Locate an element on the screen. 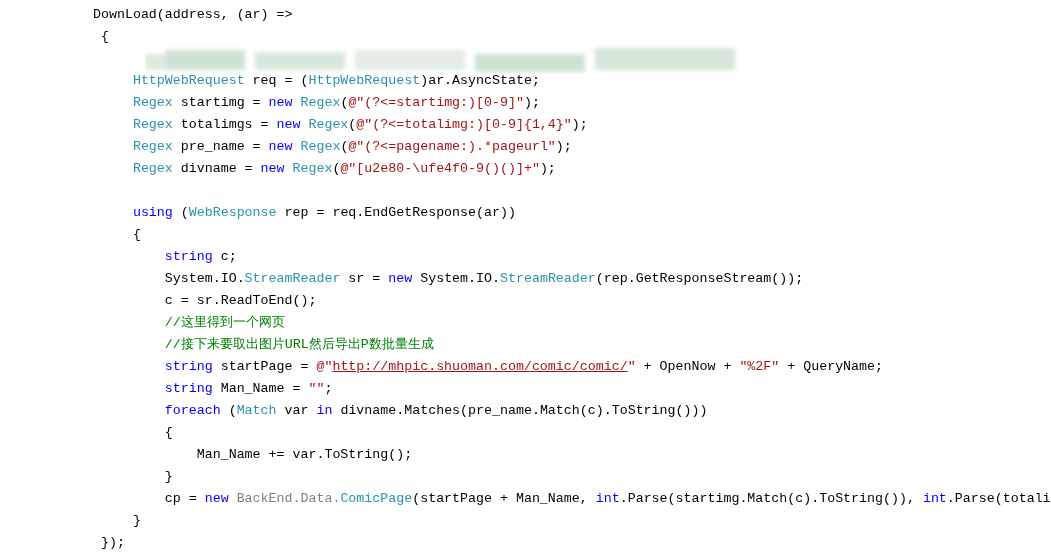 This screenshot has width=1051, height=554. code-line: //接下来要取出图片URL然后导出P数批量生成 is located at coordinates (298, 344).